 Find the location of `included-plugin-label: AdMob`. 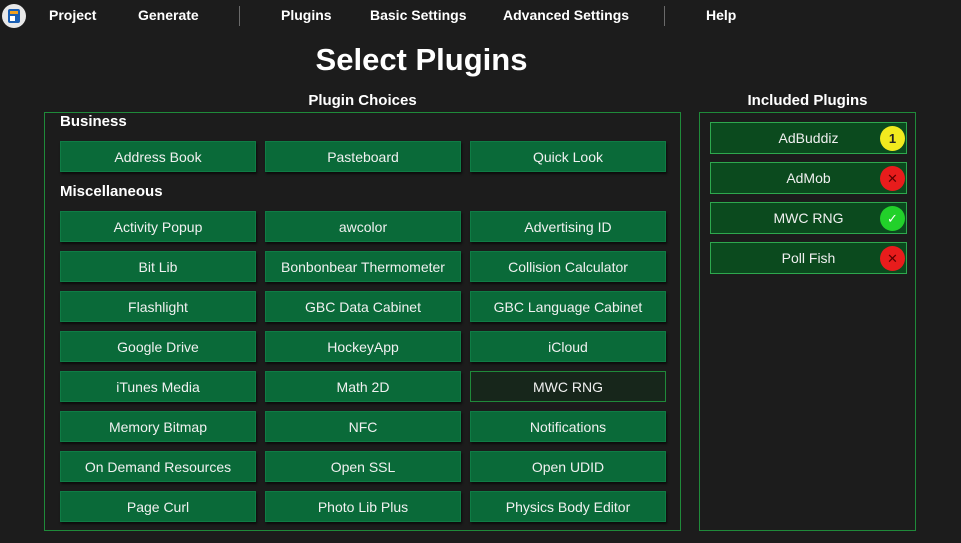

included-plugin-label: AdMob is located at coordinates (808, 178).